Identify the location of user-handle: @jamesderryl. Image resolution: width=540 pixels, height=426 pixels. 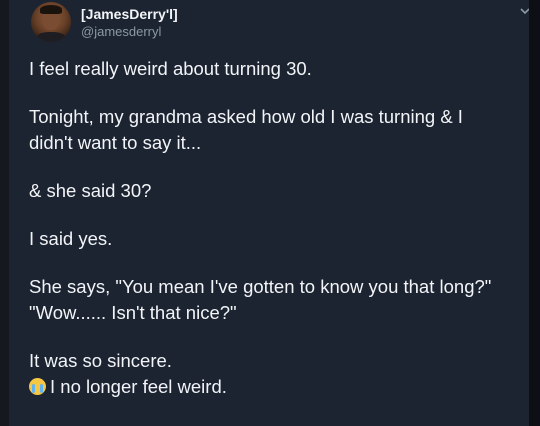
(121, 31).